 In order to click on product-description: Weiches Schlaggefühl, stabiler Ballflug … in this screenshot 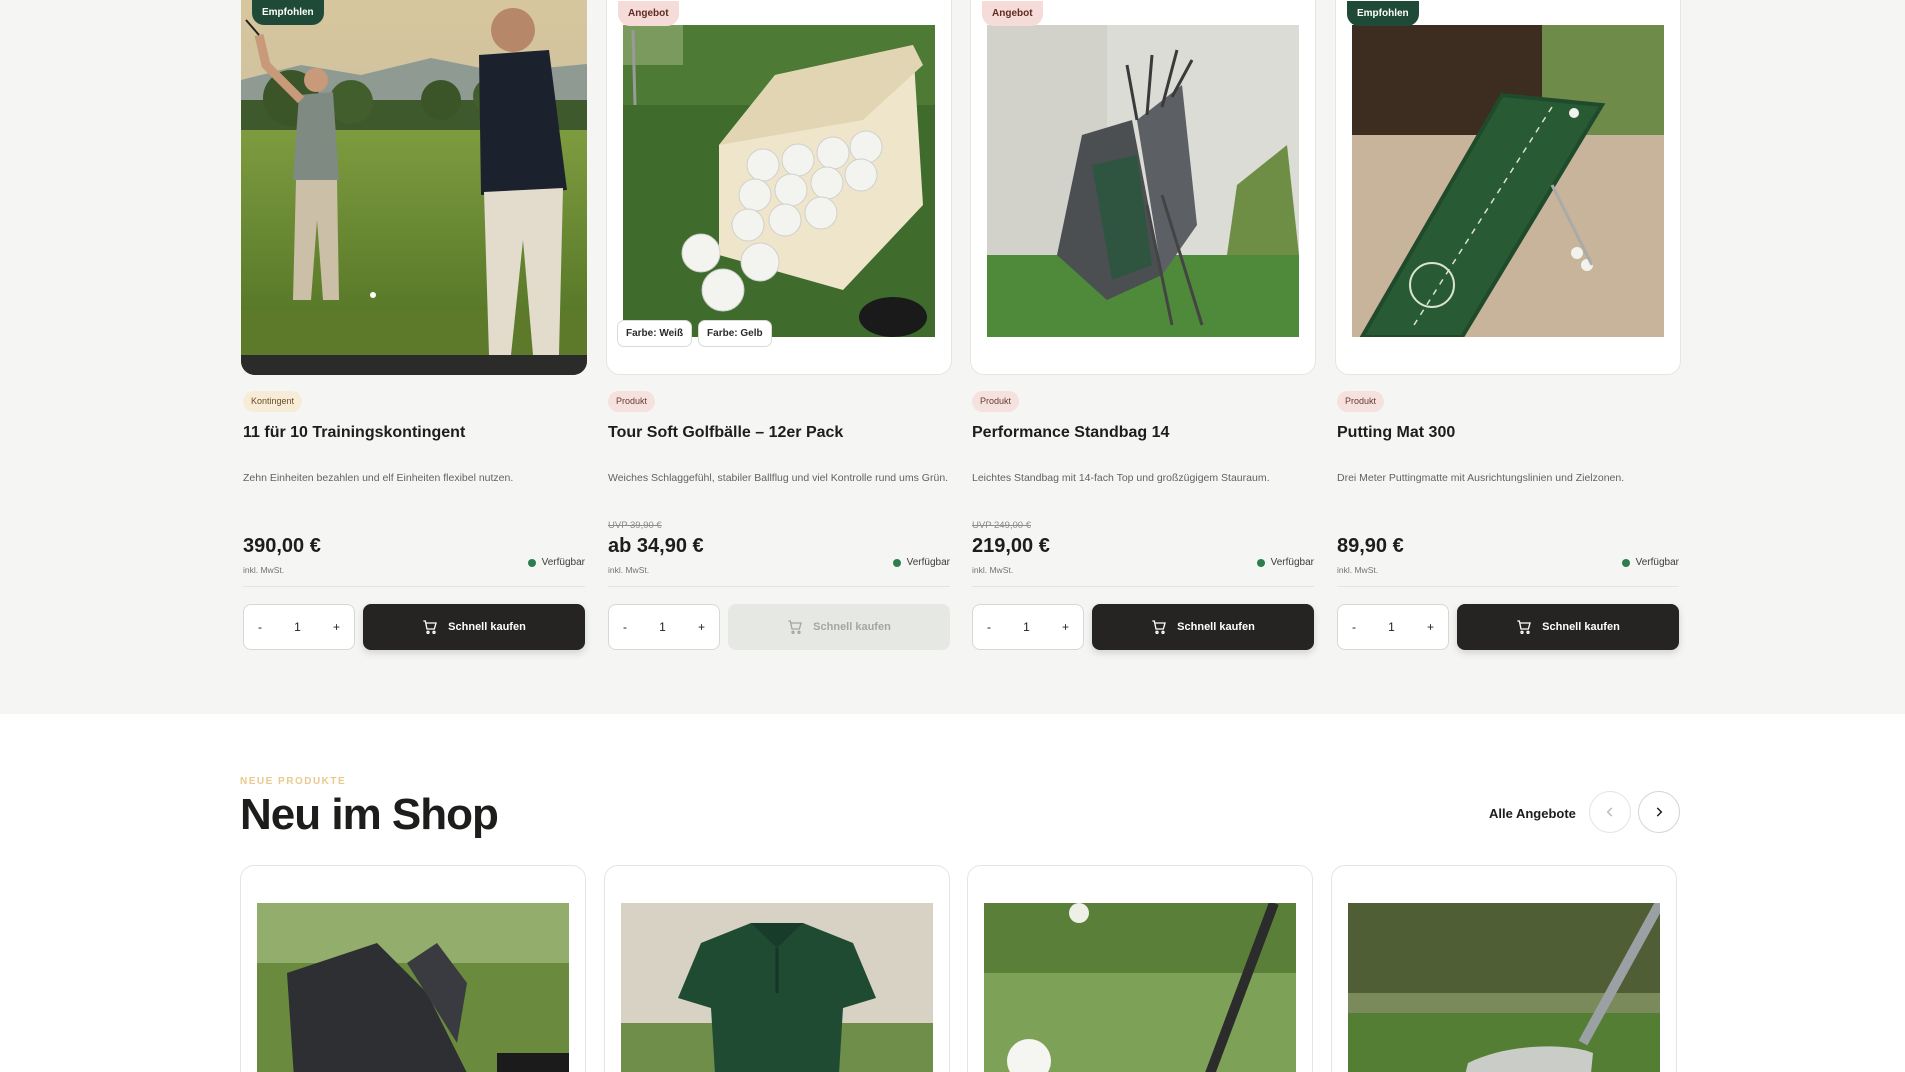, I will do `click(778, 478)`.